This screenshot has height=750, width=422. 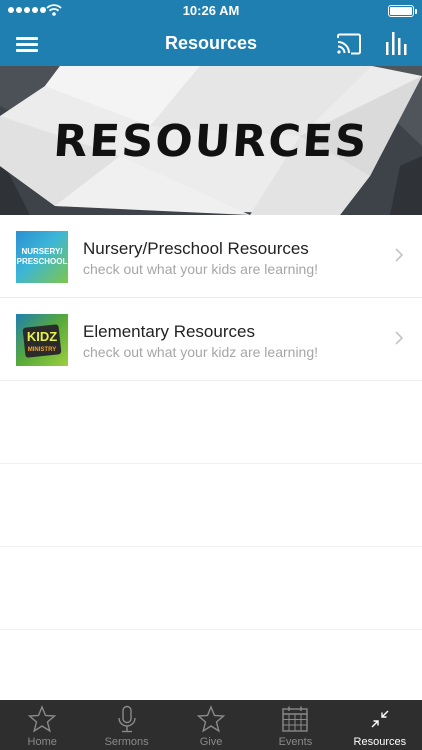 What do you see at coordinates (42, 350) in the screenshot?
I see `kidz-thumbnail-sublabel: MINISTRY` at bounding box center [42, 350].